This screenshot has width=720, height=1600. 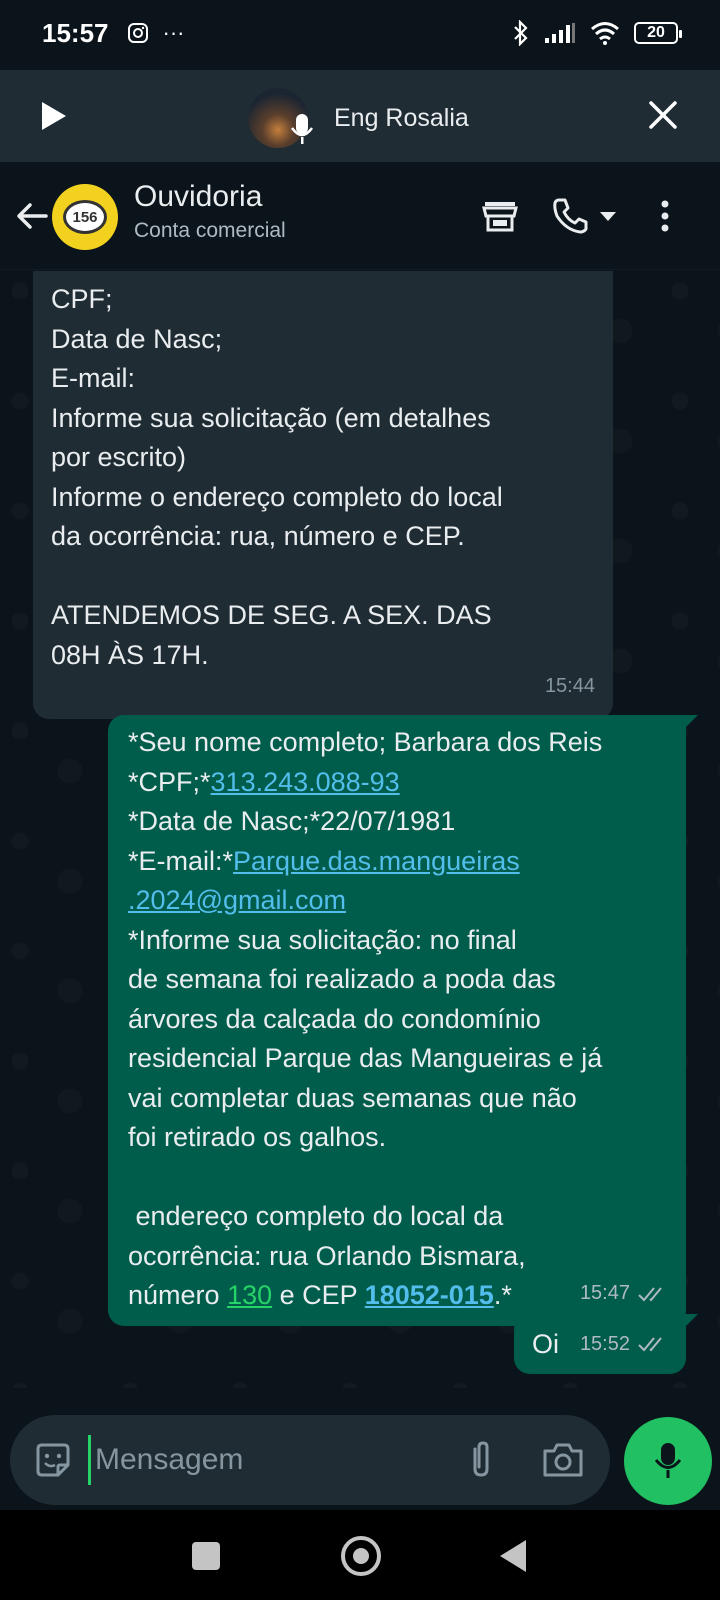 What do you see at coordinates (178, 1295) in the screenshot?
I see `number-label: número` at bounding box center [178, 1295].